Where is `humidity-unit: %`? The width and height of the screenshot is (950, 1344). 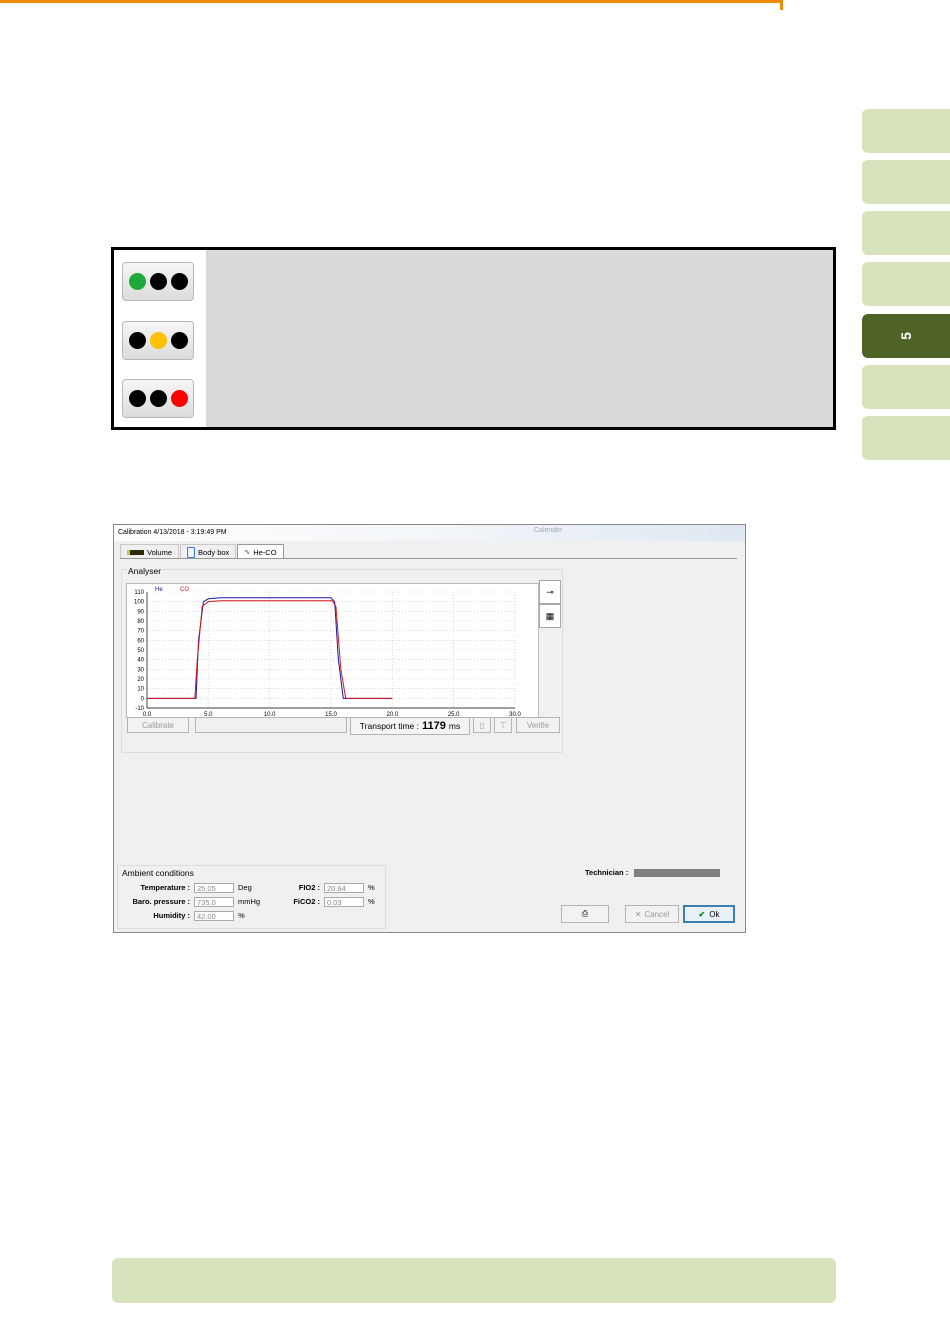
humidity-unit: % is located at coordinates (241, 915).